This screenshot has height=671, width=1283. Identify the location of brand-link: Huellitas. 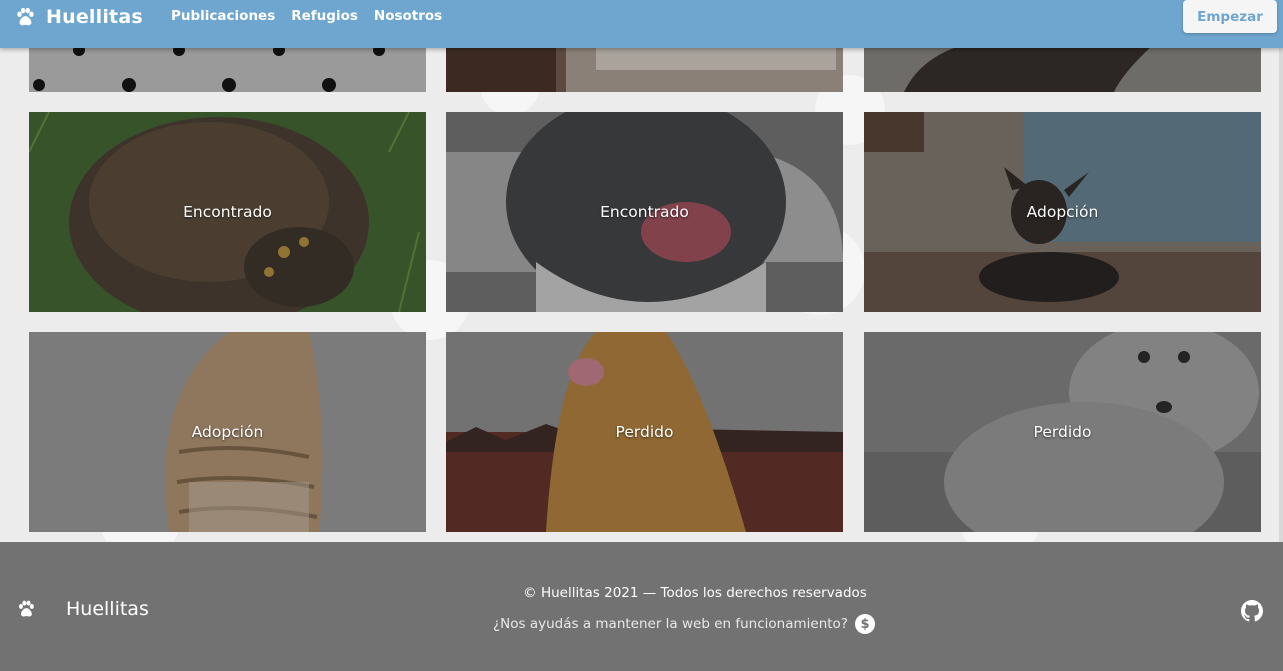
(78, 17).